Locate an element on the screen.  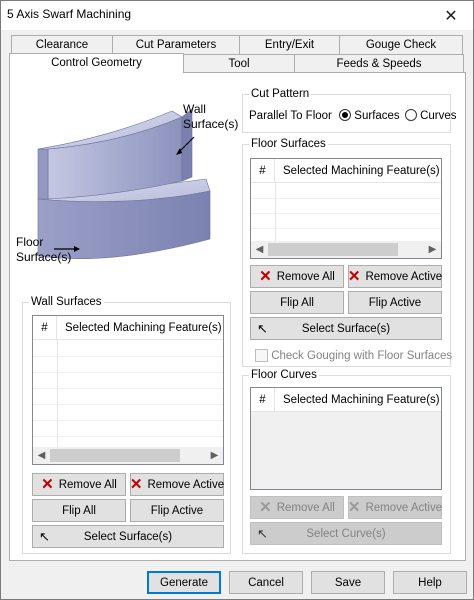
floor-surface-label: Floor Surface(s) is located at coordinates (43, 250).